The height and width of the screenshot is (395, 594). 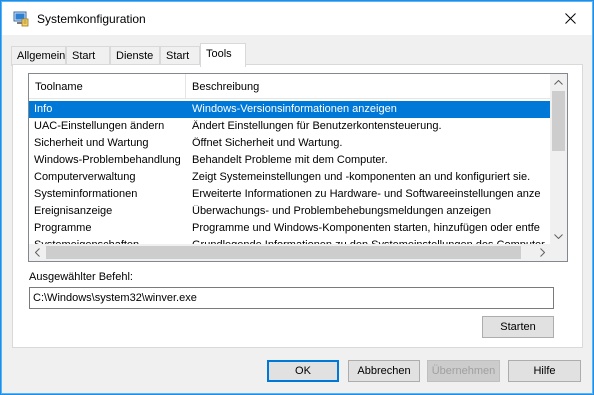 What do you see at coordinates (223, 55) in the screenshot?
I see `tab-tools: Tools` at bounding box center [223, 55].